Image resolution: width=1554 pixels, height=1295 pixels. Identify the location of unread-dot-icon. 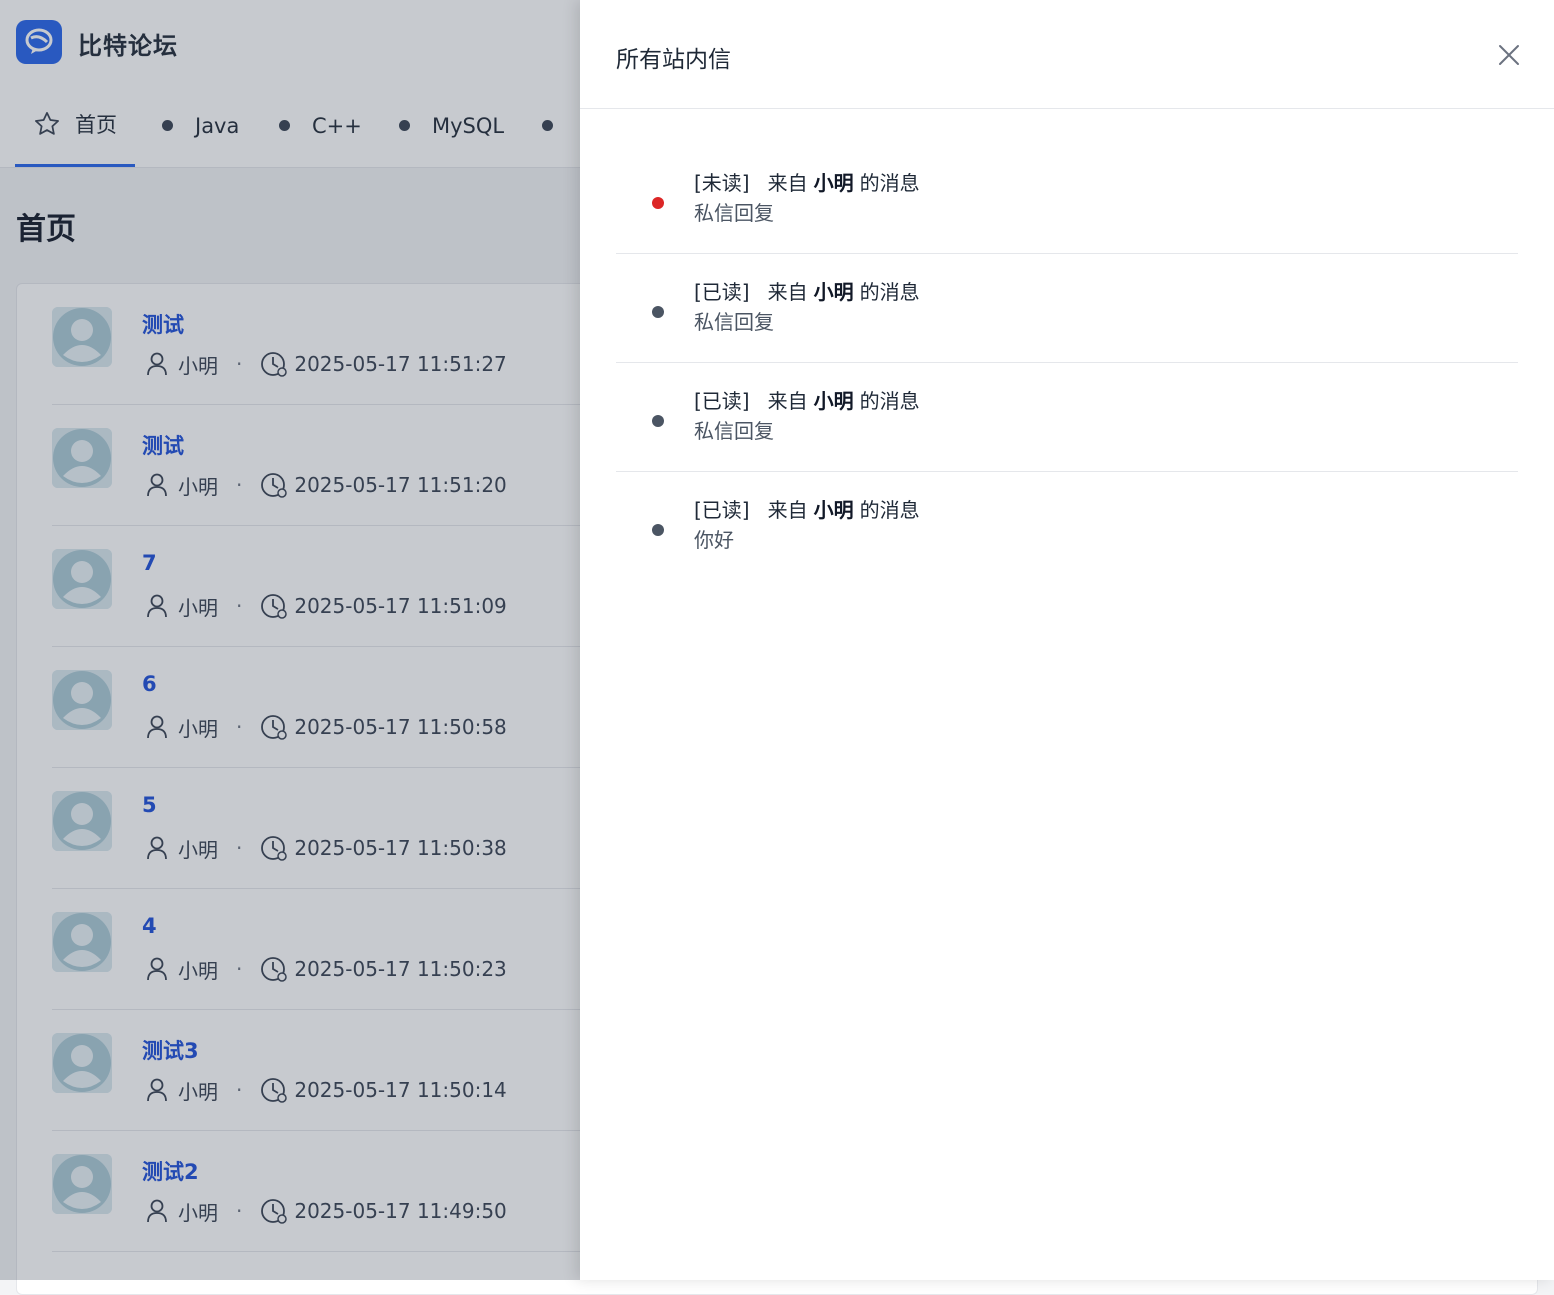
(658, 203).